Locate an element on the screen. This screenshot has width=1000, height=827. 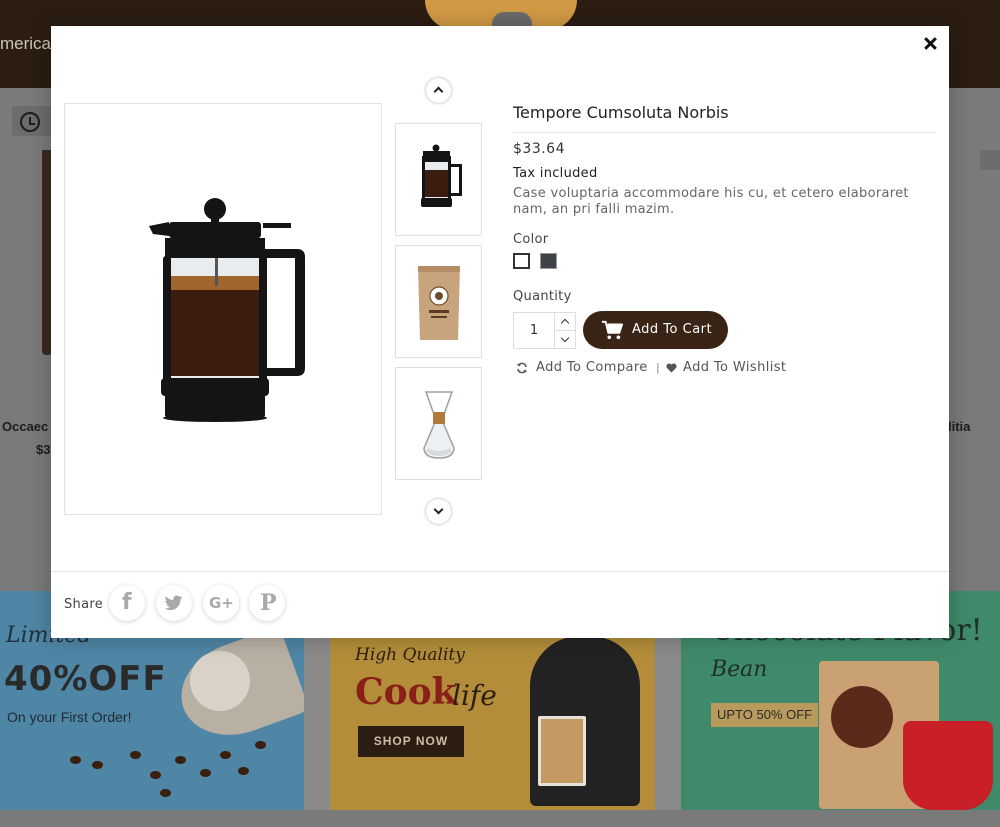
banner-script-text: High Quality is located at coordinates (410, 655).